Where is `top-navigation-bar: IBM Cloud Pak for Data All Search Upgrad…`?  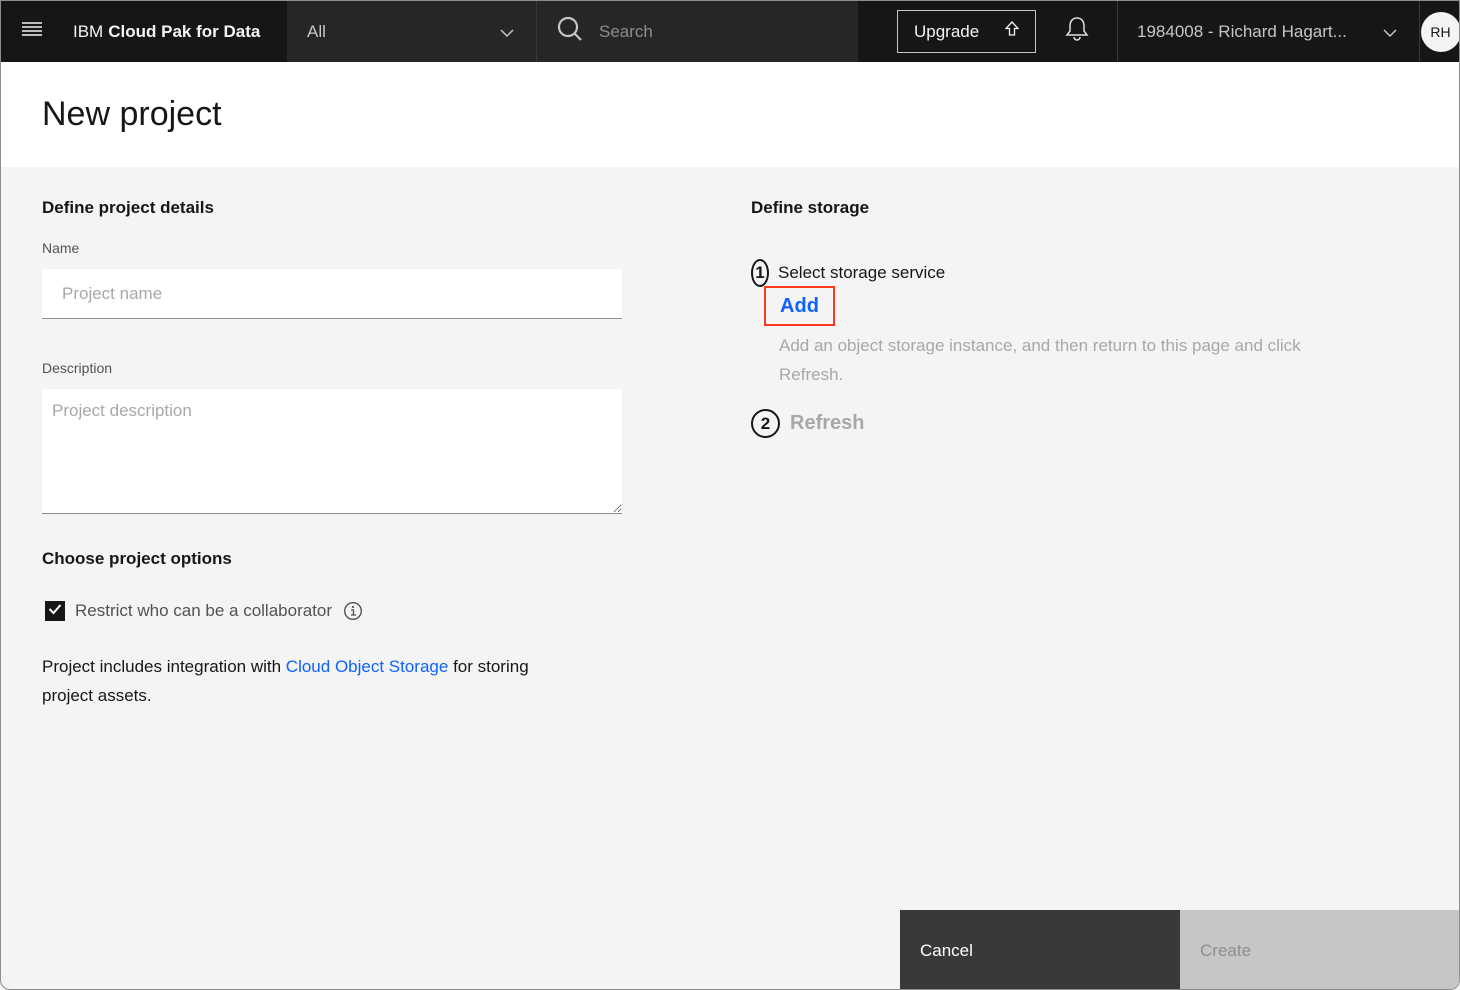
top-navigation-bar: IBM Cloud Pak for Data All Search Upgrad… is located at coordinates (730, 31).